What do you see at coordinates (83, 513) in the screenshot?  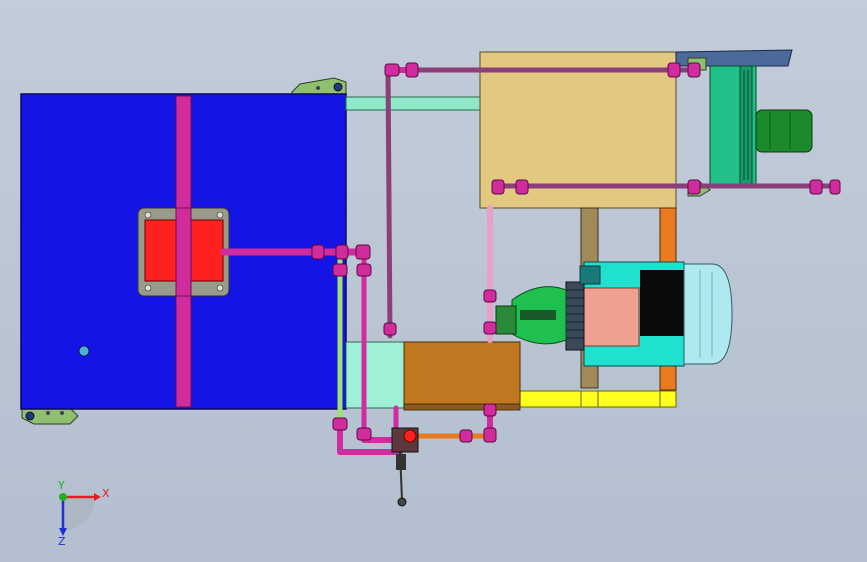 I see `axis-triad: X Y Z` at bounding box center [83, 513].